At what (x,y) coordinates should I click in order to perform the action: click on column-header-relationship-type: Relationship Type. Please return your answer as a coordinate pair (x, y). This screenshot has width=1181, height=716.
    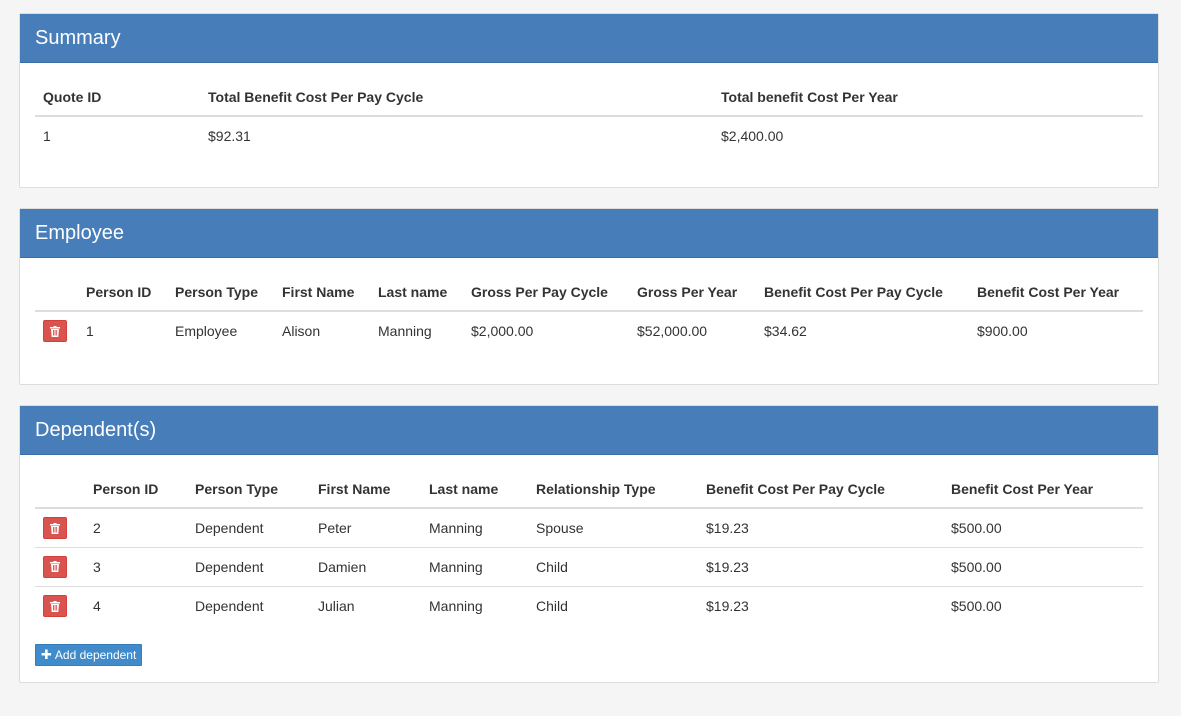
    Looking at the image, I should click on (613, 489).